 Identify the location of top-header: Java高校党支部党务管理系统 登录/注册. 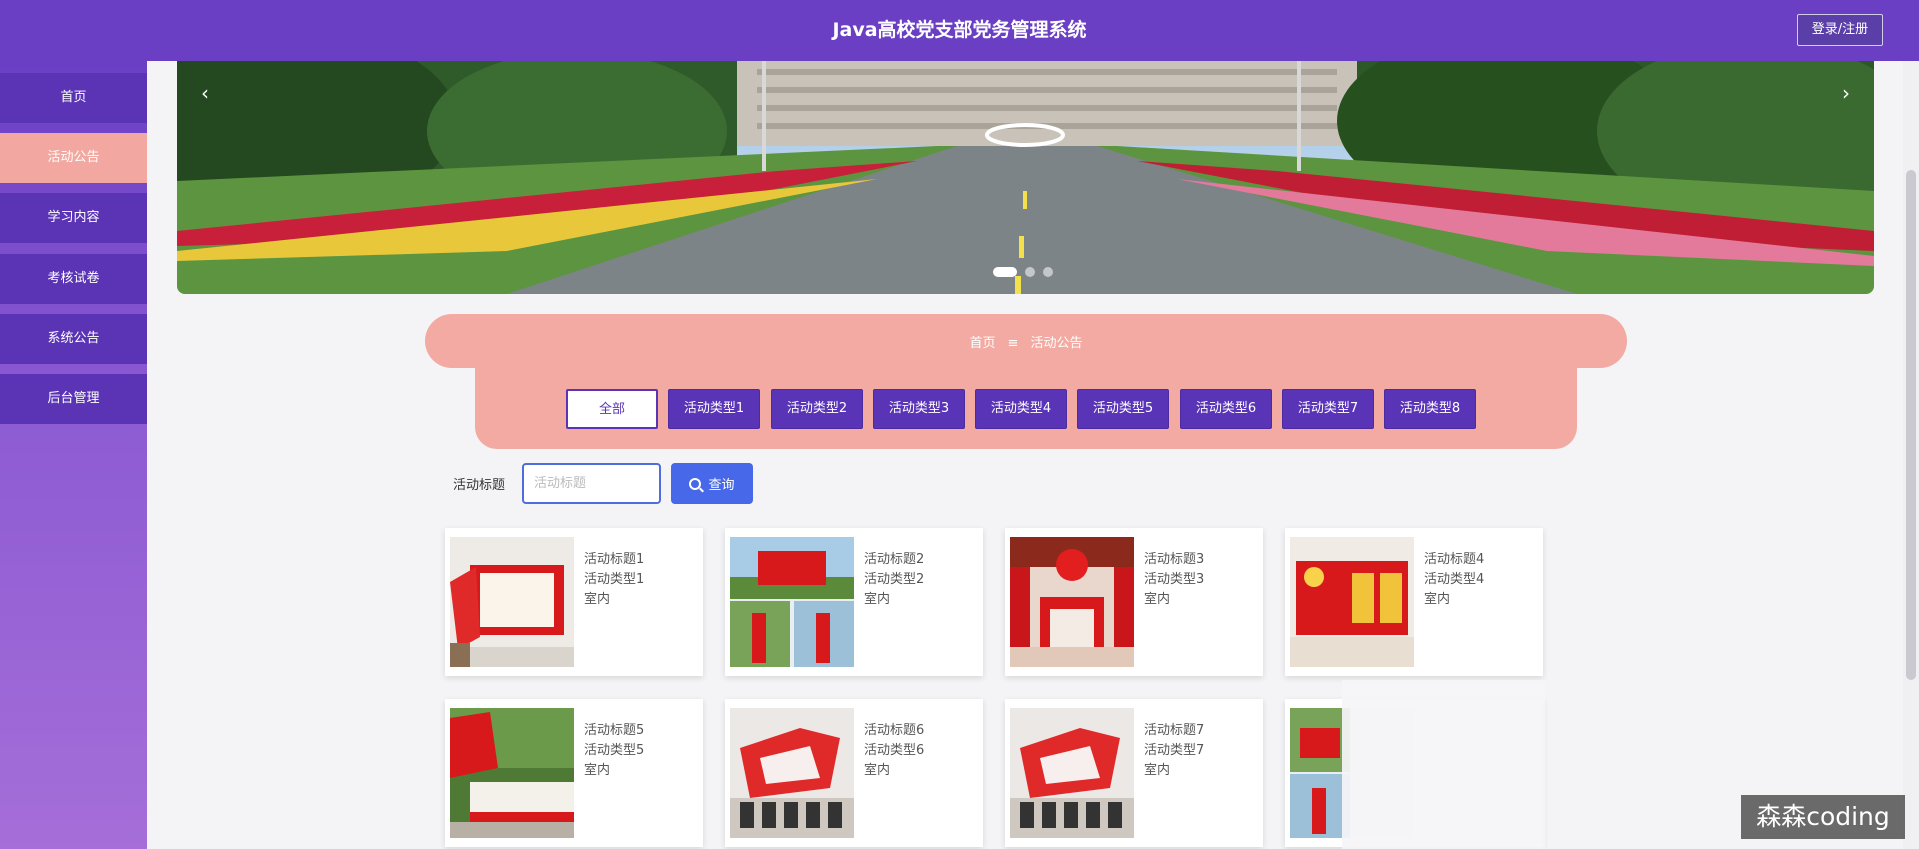
(959, 30).